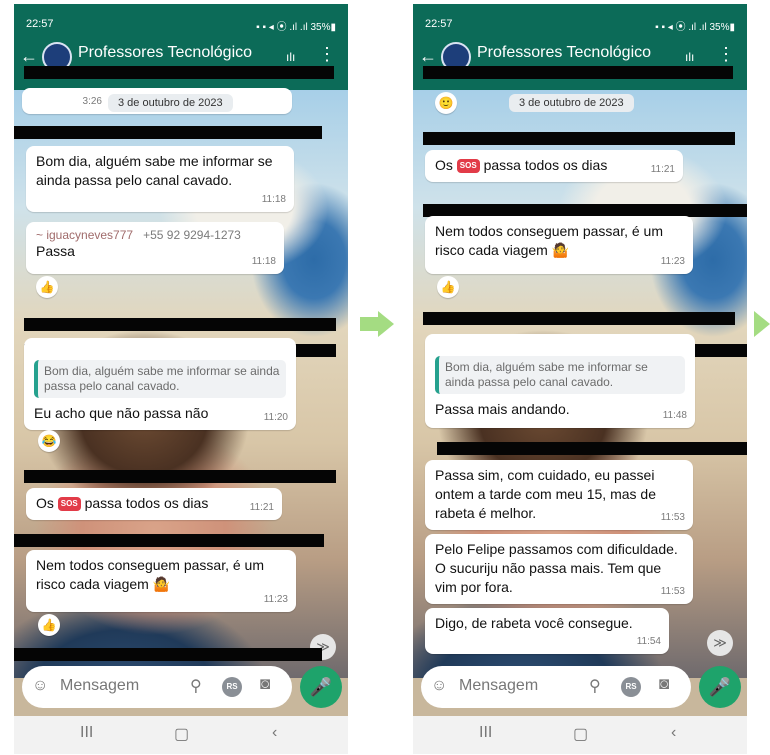 Image resolution: width=770 pixels, height=755 pixels. What do you see at coordinates (648, 641) in the screenshot?
I see `message-time: 11:54` at bounding box center [648, 641].